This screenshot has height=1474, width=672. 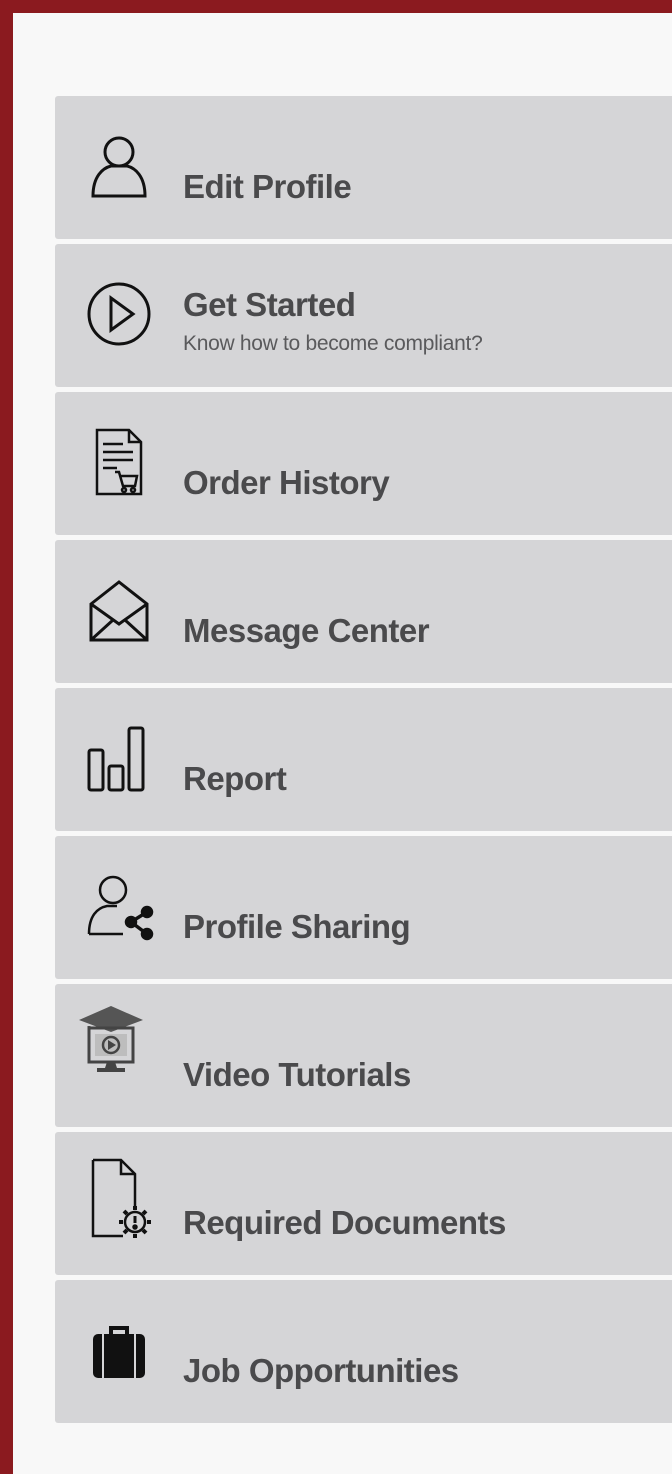 I want to click on menu-item-label: Get Started, so click(x=269, y=304).